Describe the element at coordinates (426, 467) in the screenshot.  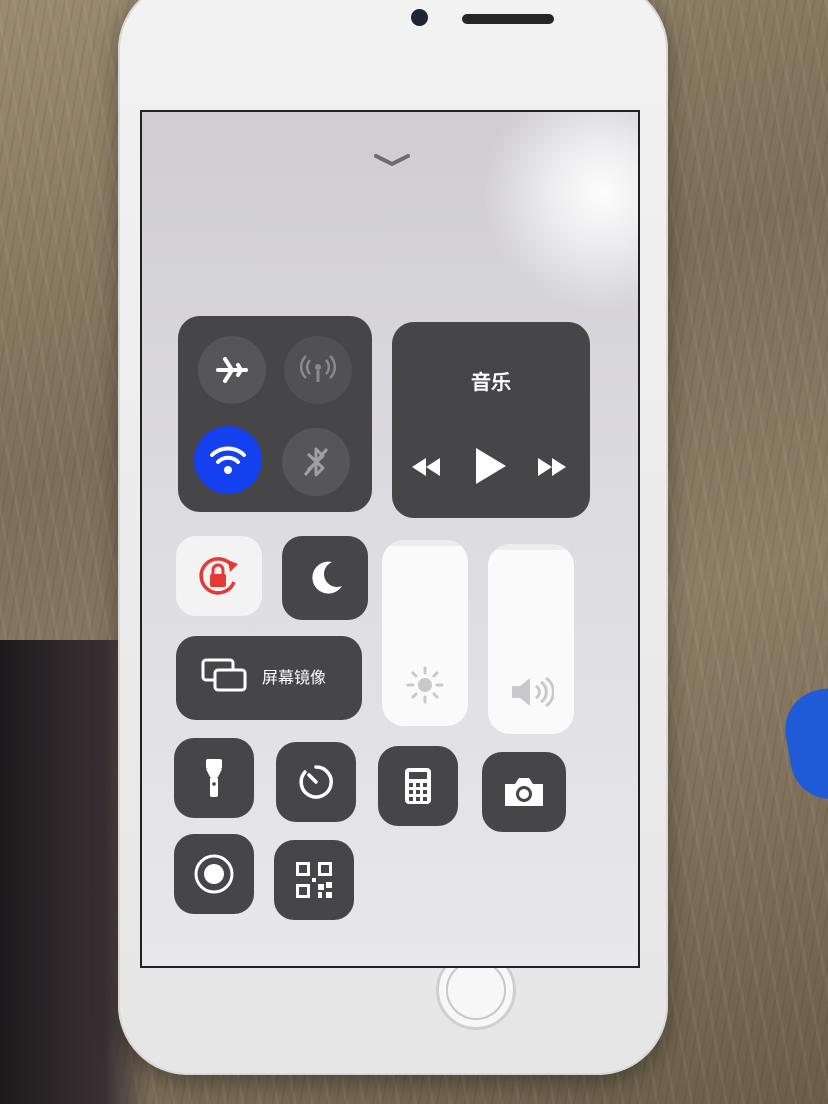
I see `rewind-icon` at that location.